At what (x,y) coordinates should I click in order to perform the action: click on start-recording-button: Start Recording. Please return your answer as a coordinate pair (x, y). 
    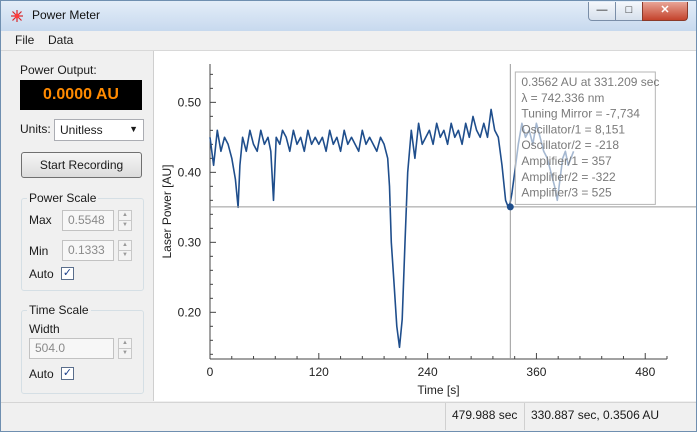
    Looking at the image, I should click on (81, 165).